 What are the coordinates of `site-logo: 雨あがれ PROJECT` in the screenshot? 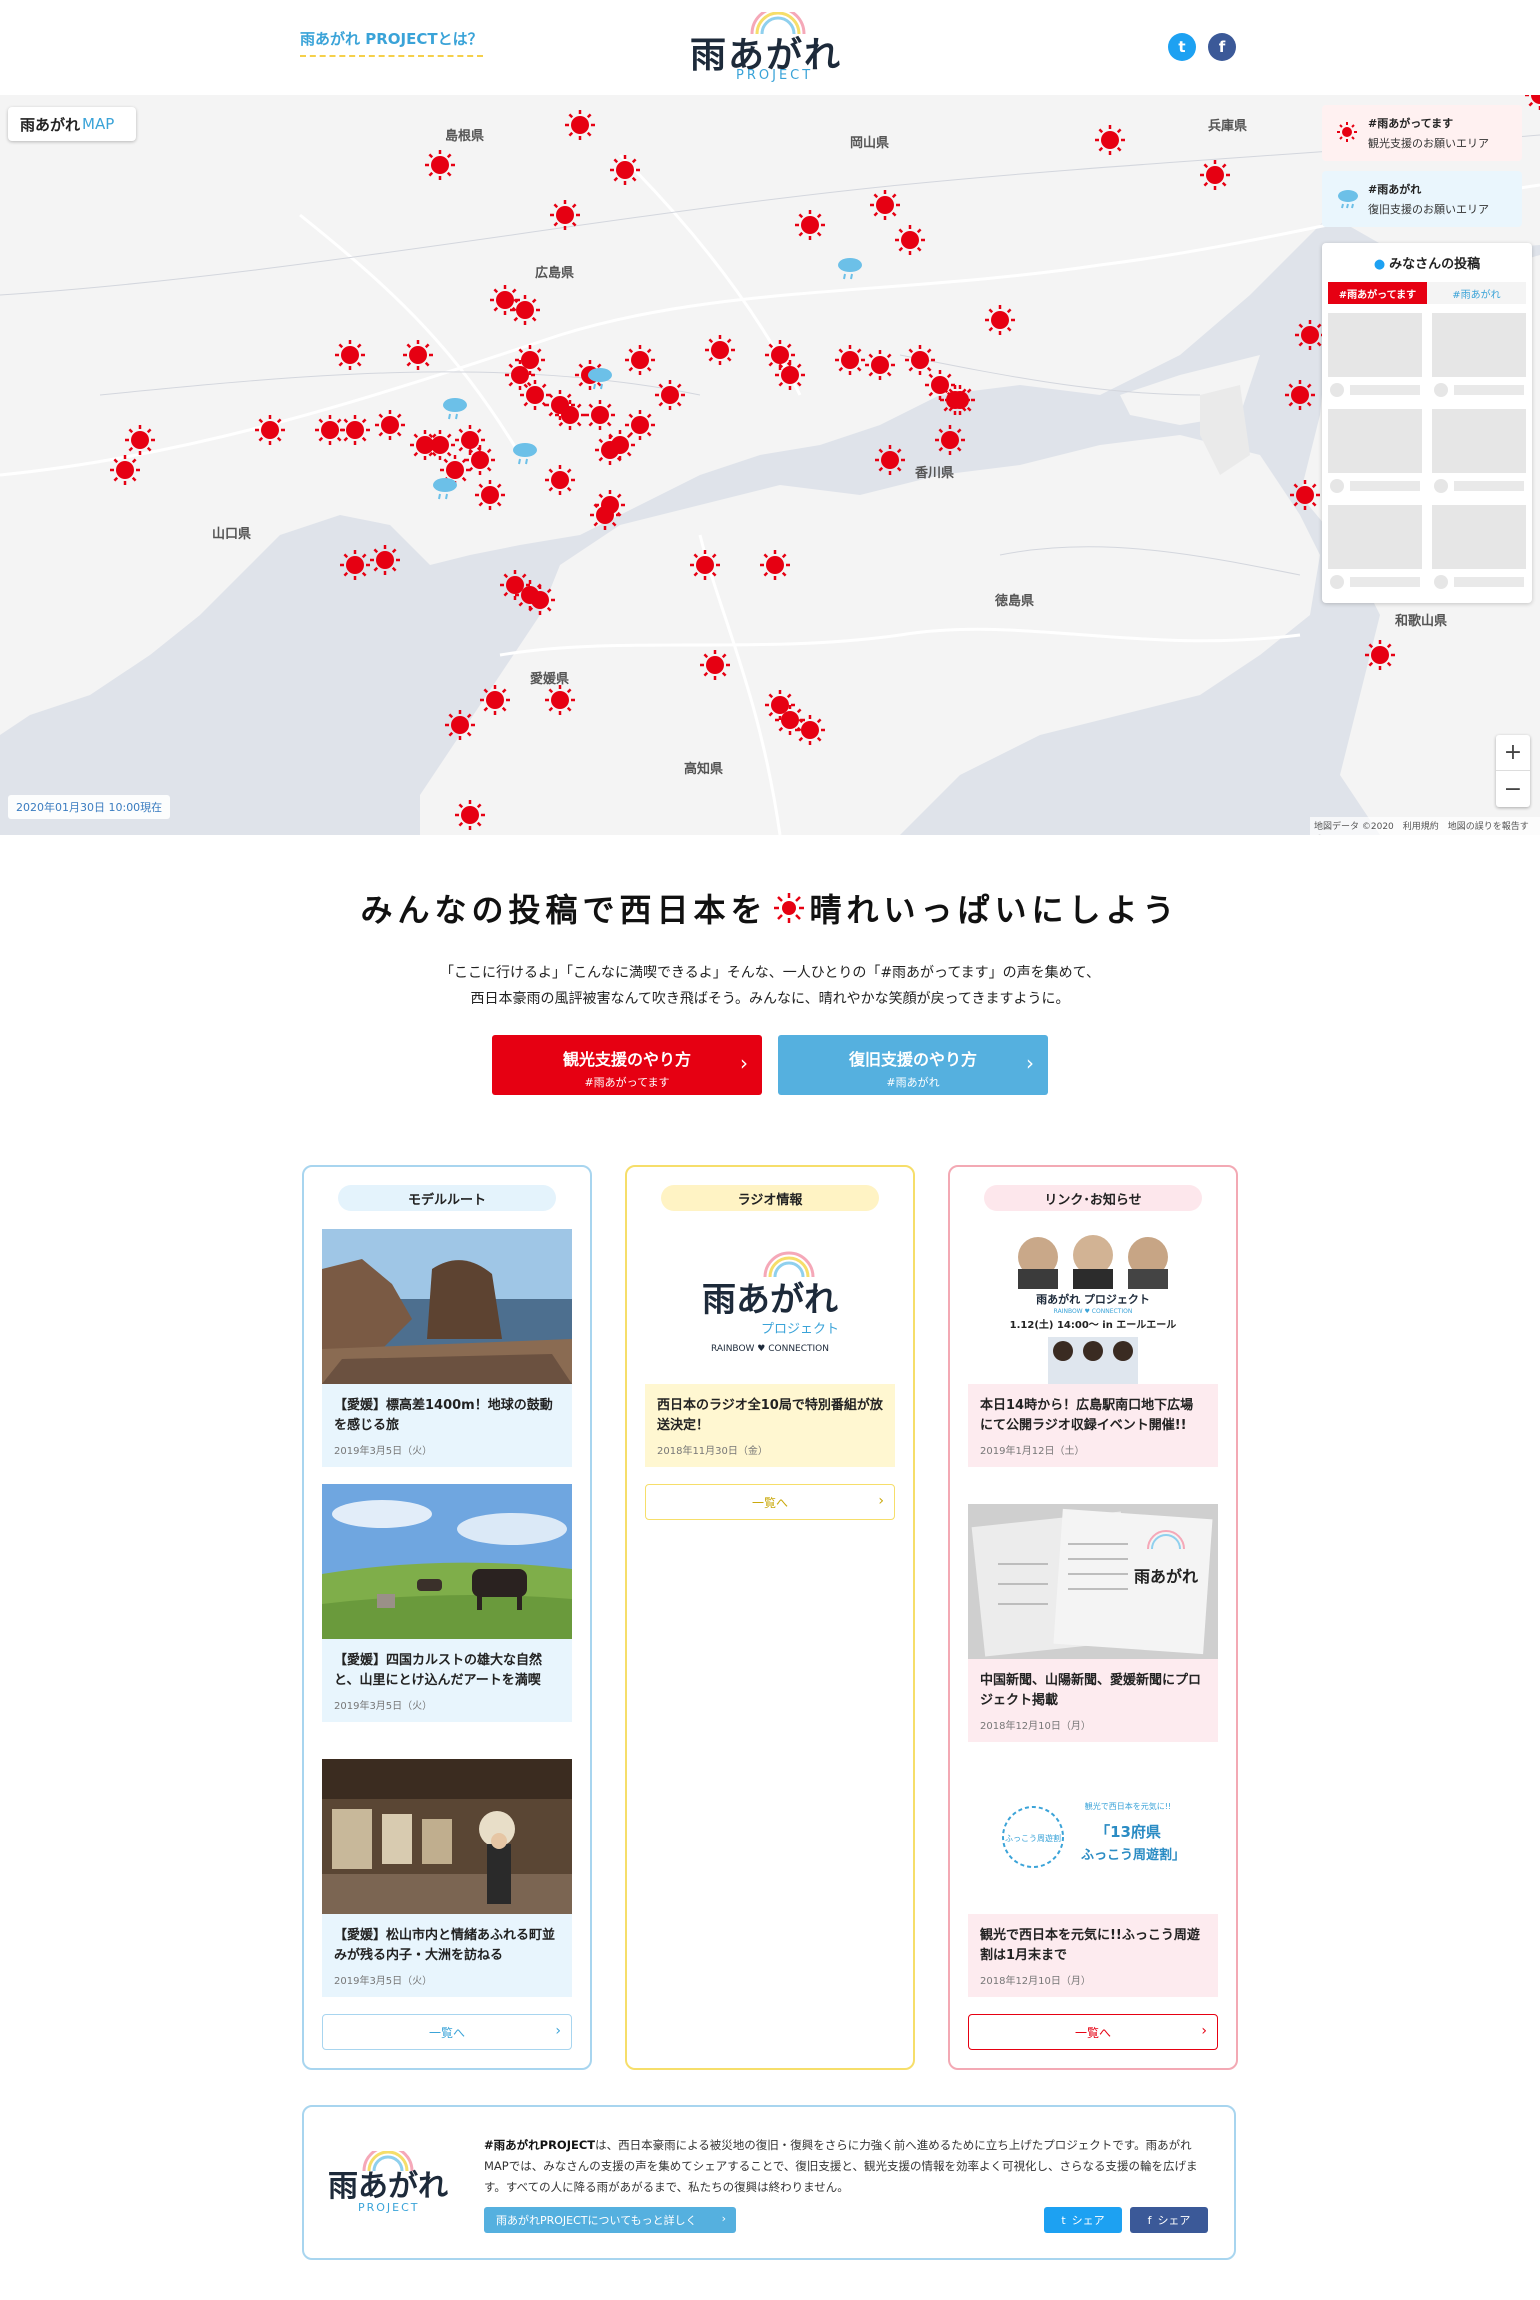 It's located at (770, 48).